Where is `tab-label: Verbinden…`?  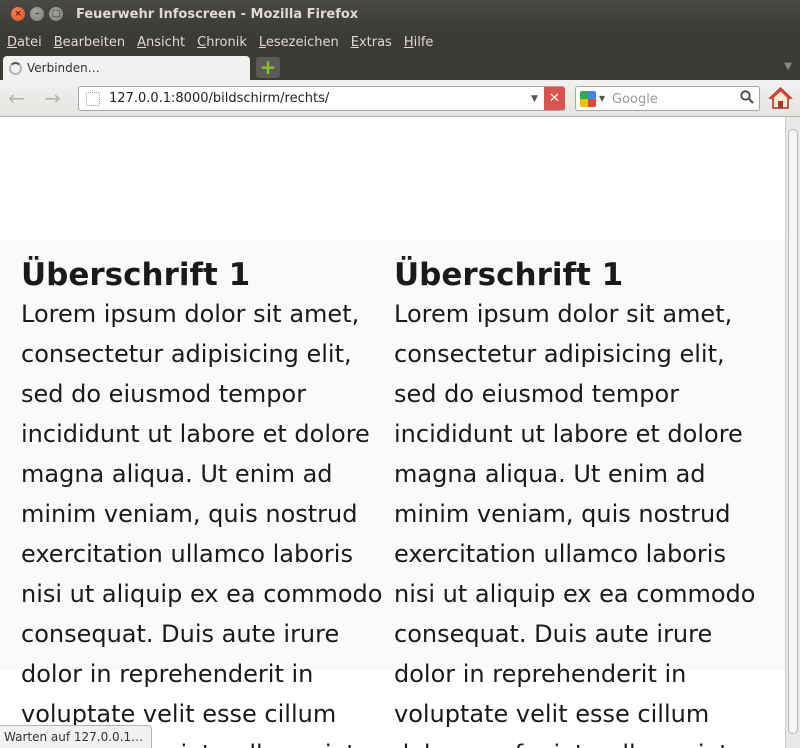
tab-label: Verbinden… is located at coordinates (63, 68).